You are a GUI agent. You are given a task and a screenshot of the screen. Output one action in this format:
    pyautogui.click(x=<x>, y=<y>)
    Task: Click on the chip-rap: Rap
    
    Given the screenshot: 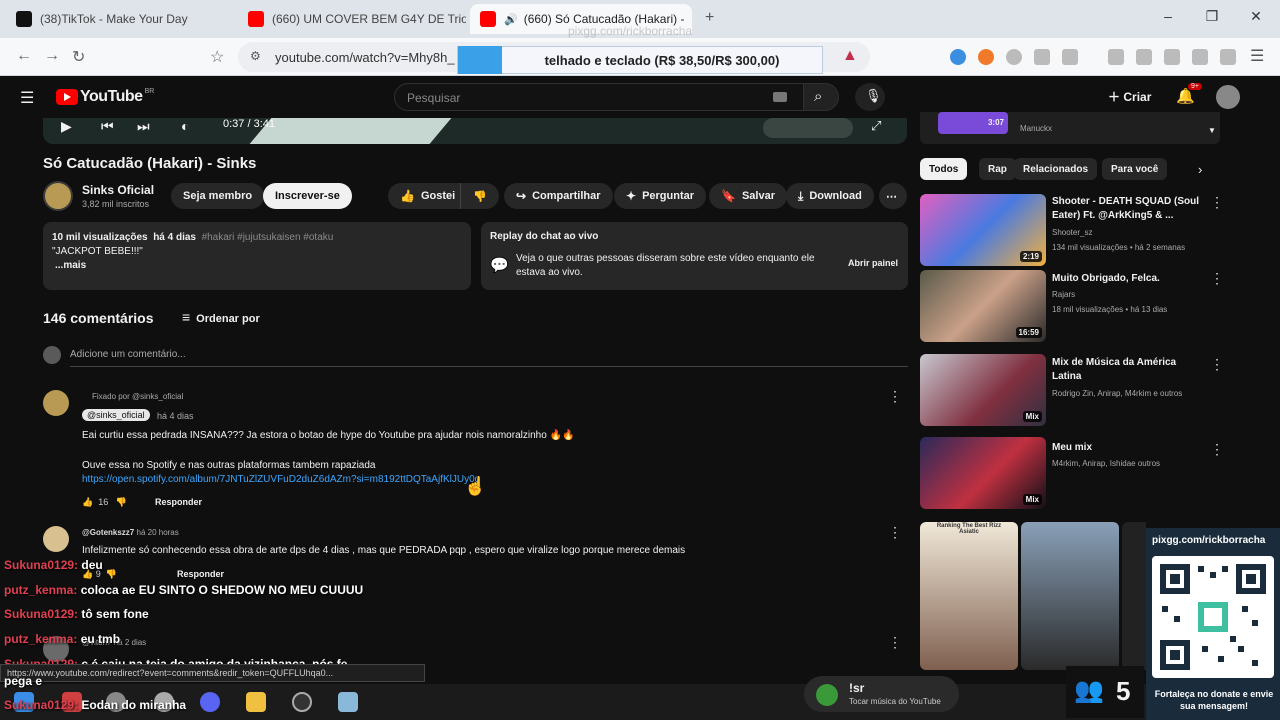 What is the action you would take?
    pyautogui.click(x=997, y=169)
    